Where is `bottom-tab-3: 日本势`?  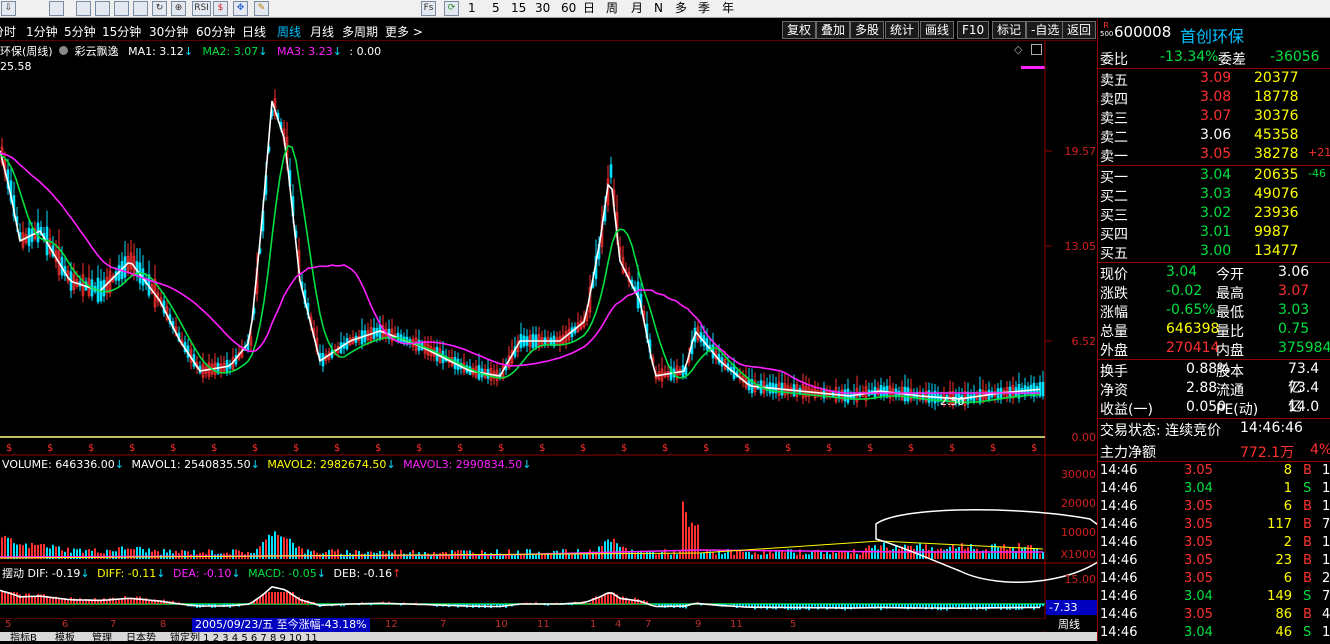
bottom-tab-3: 日本势 is located at coordinates (141, 636).